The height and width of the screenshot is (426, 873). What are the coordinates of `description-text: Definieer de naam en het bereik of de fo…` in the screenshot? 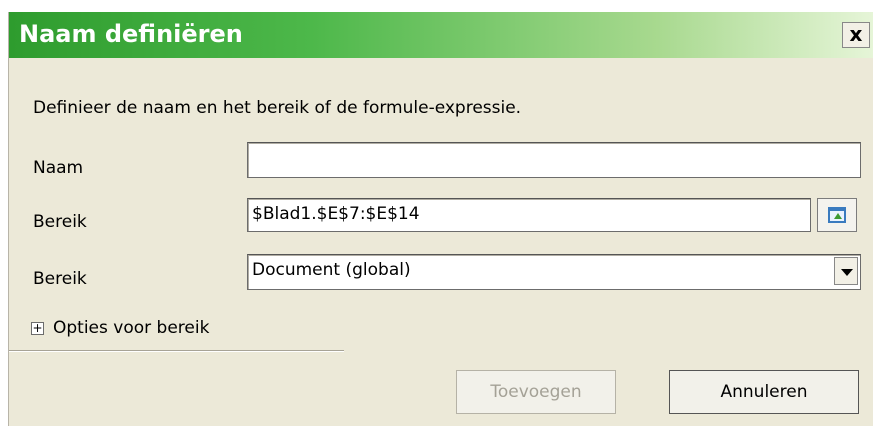 It's located at (277, 108).